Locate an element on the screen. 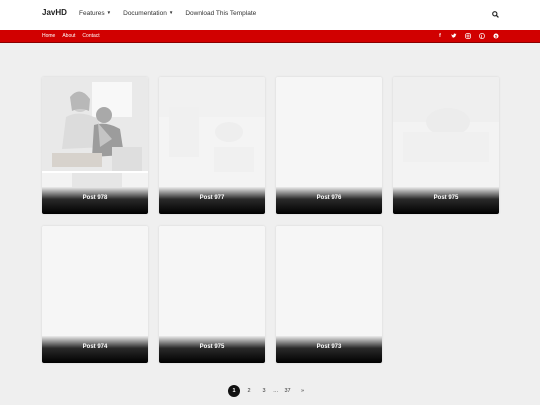  post-title: Post 978 is located at coordinates (95, 198).